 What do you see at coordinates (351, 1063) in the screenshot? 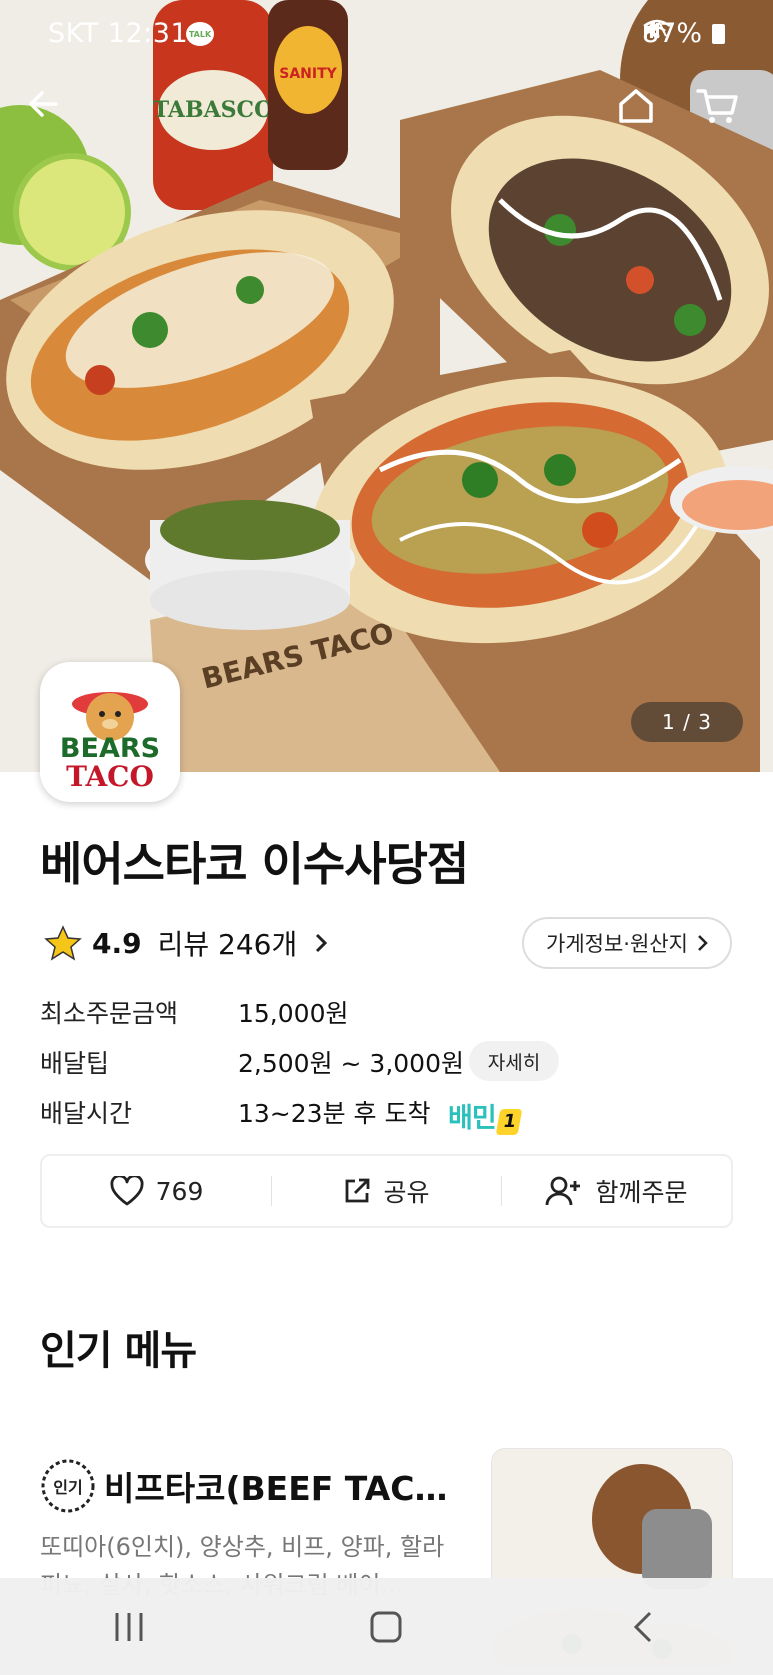
I see `delivery-tip-value: 2,500원 ~ 3,000원` at bounding box center [351, 1063].